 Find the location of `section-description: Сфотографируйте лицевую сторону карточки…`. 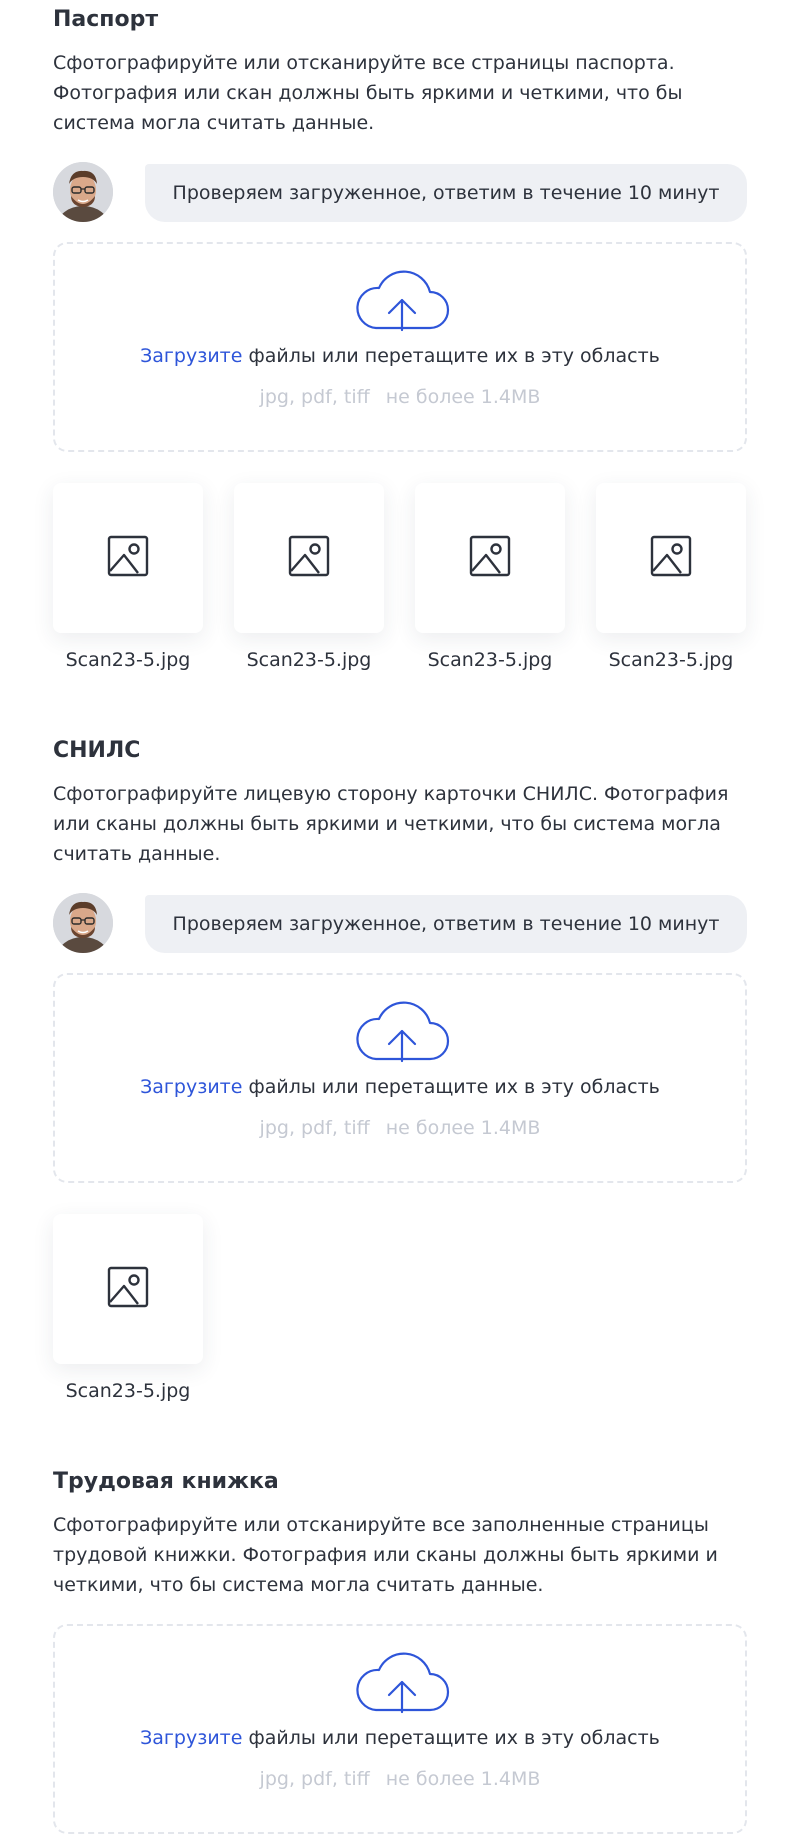

section-description: Сфотографируйте лицевую сторону карточки… is located at coordinates (391, 824).